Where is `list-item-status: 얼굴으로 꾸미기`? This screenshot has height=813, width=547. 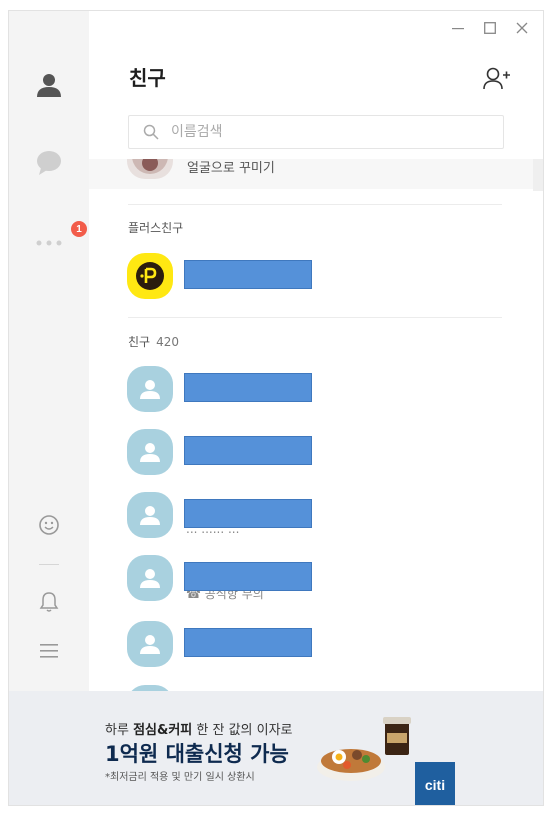
list-item-status: 얼굴으로 꾸미기 is located at coordinates (231, 168).